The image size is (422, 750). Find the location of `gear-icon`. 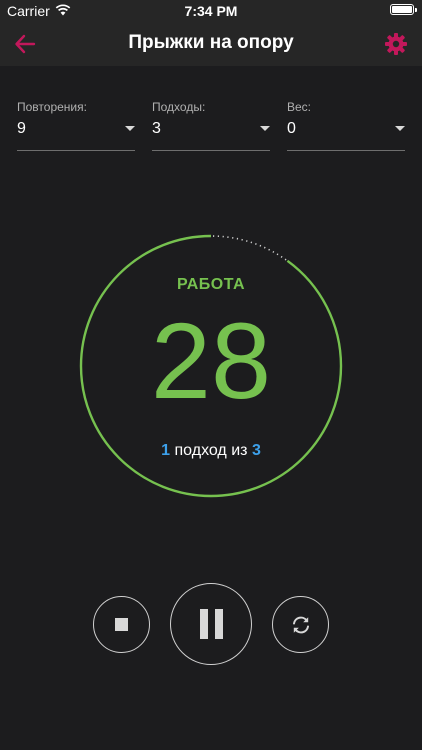

gear-icon is located at coordinates (396, 44).